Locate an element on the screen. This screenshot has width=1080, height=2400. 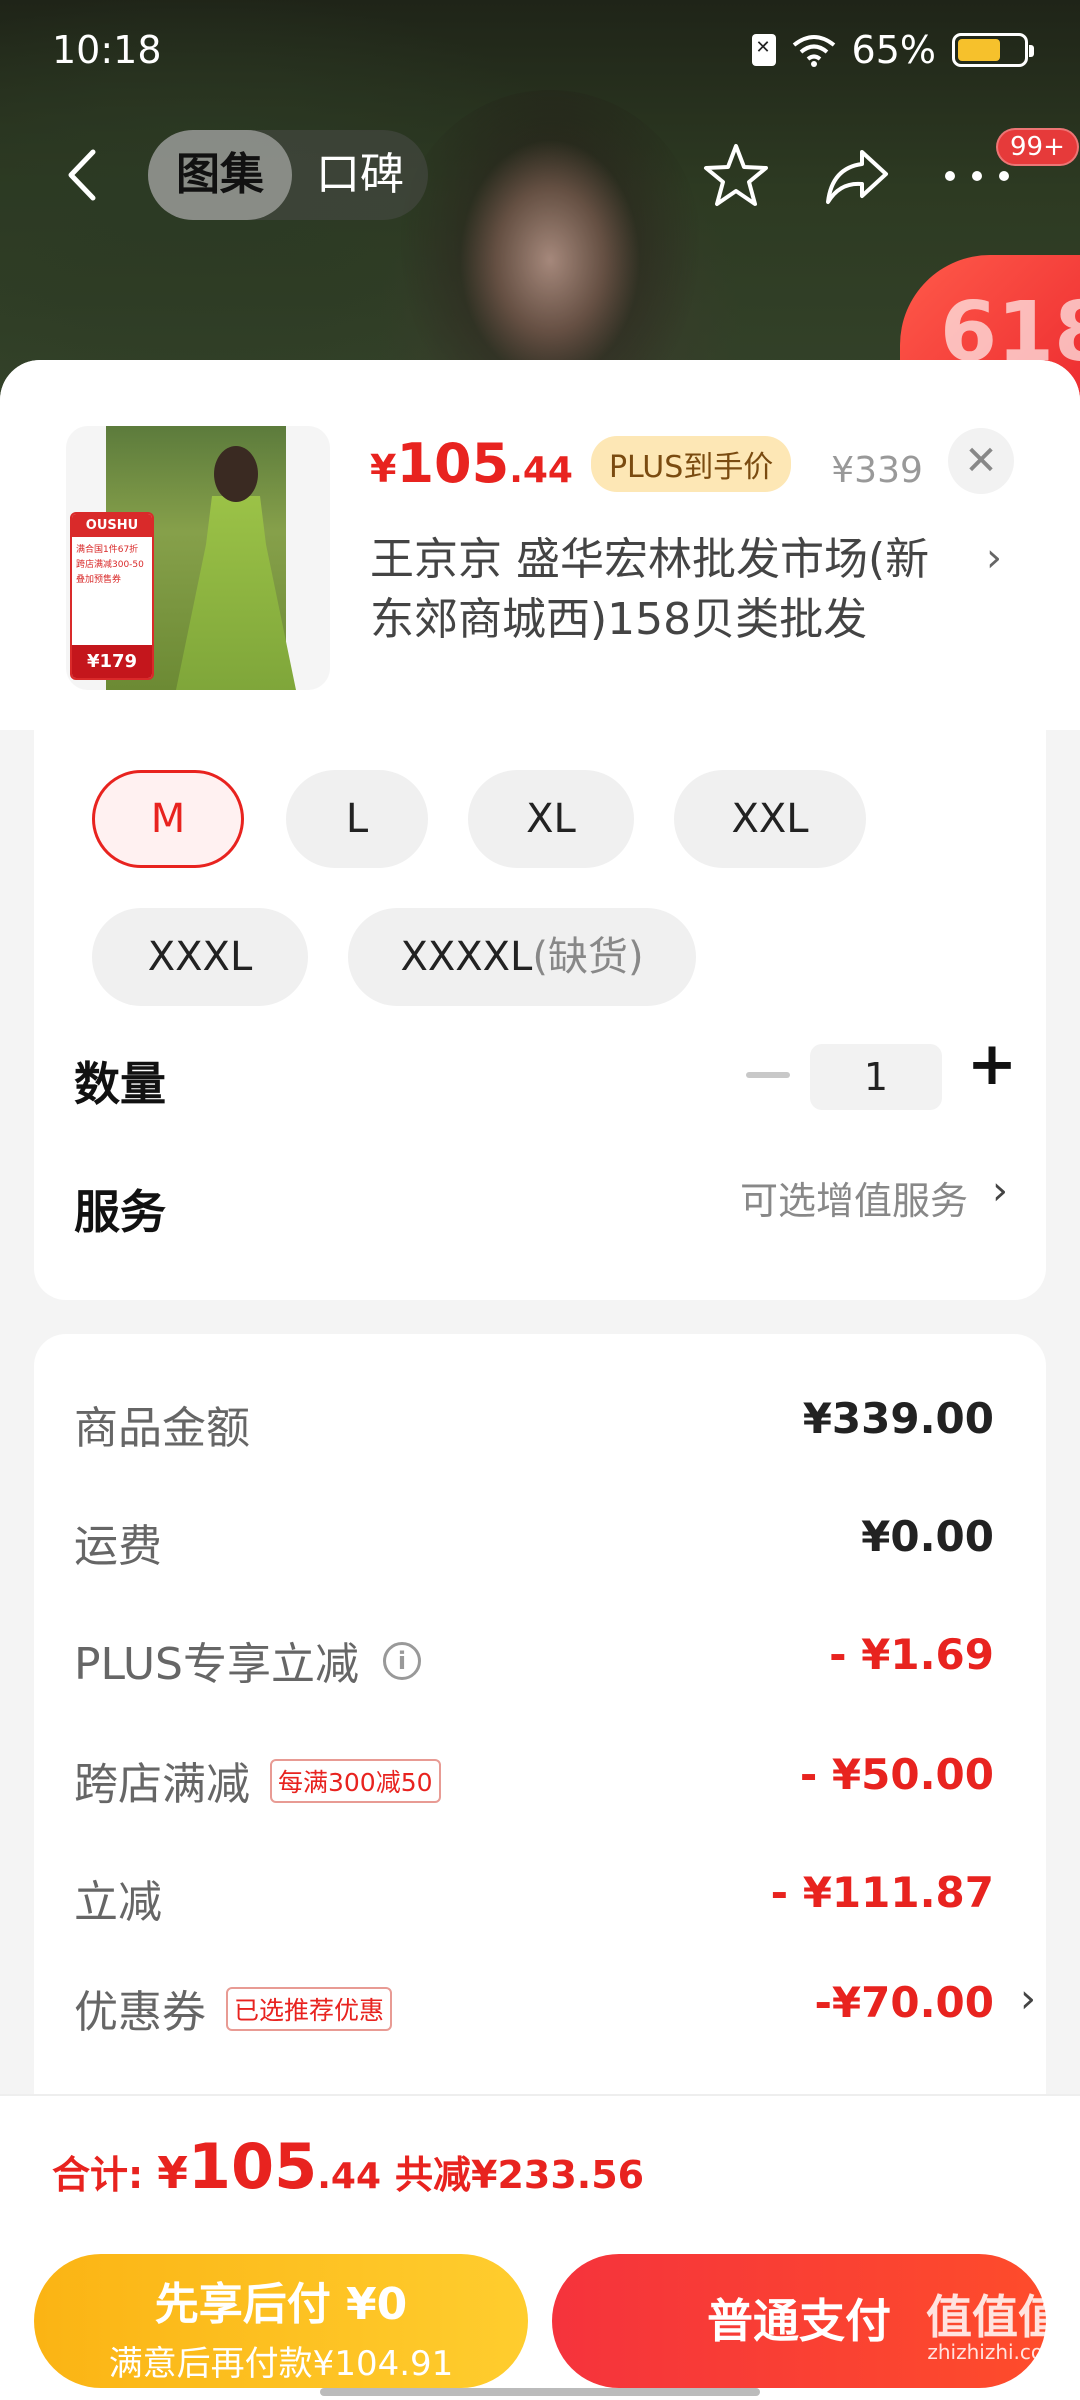
share-icon is located at coordinates (857, 176).